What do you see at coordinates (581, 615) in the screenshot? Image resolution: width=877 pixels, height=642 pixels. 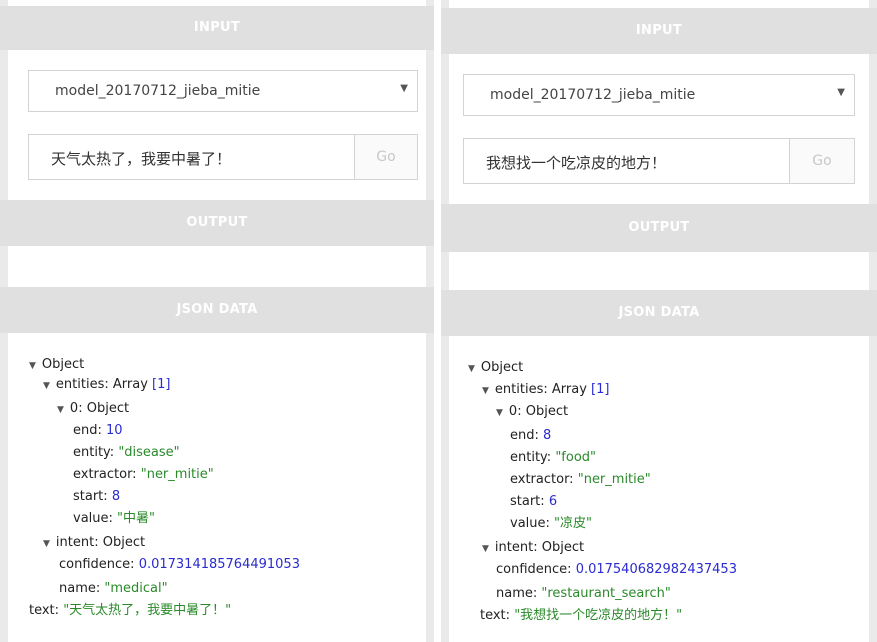 I see `tree-text: text: "我想找一个吃凉皮的地方！"` at bounding box center [581, 615].